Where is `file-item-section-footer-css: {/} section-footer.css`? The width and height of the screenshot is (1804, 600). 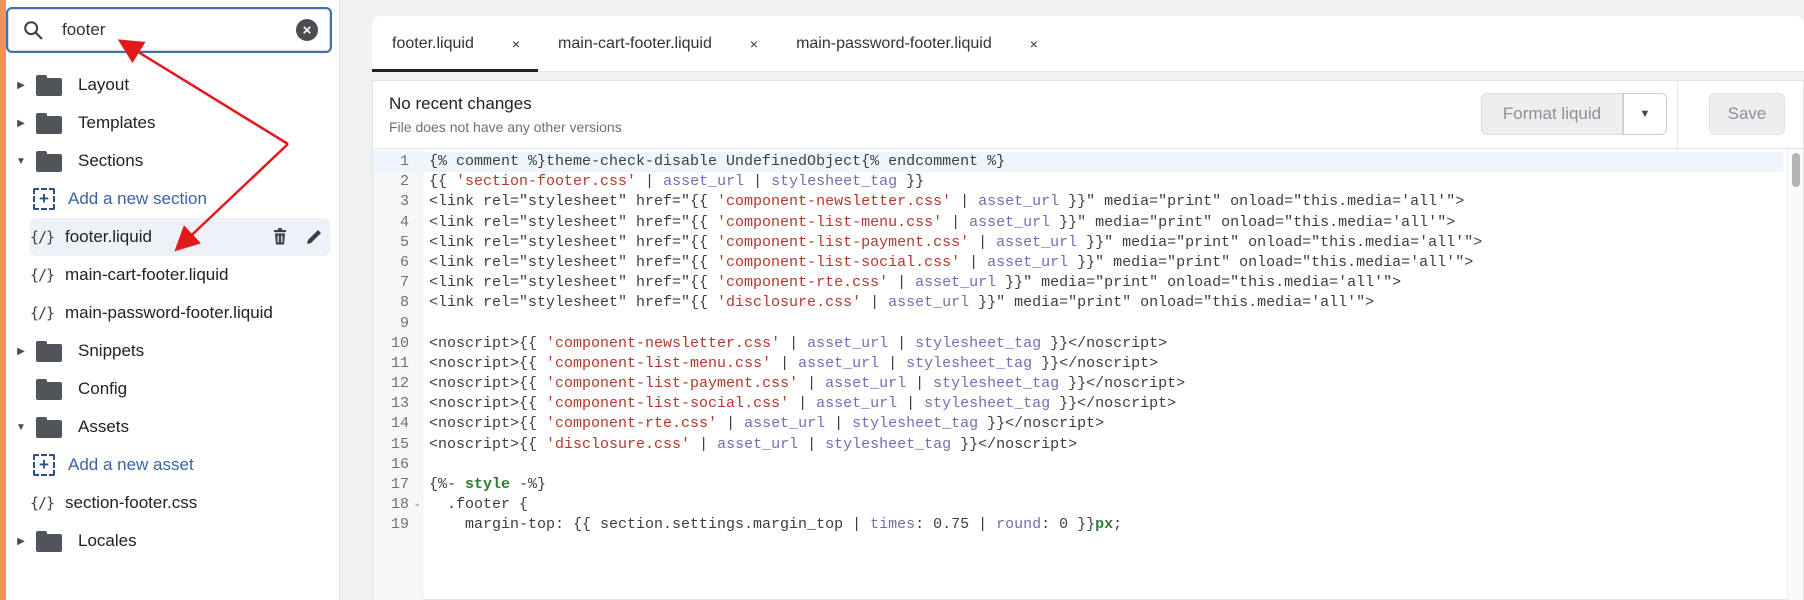
file-item-section-footer-css: {/} section-footer.css is located at coordinates (173, 503).